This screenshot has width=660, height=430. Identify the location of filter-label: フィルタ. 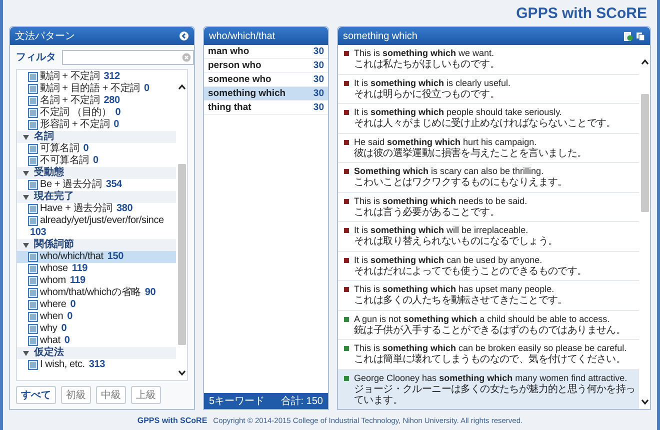
(36, 57).